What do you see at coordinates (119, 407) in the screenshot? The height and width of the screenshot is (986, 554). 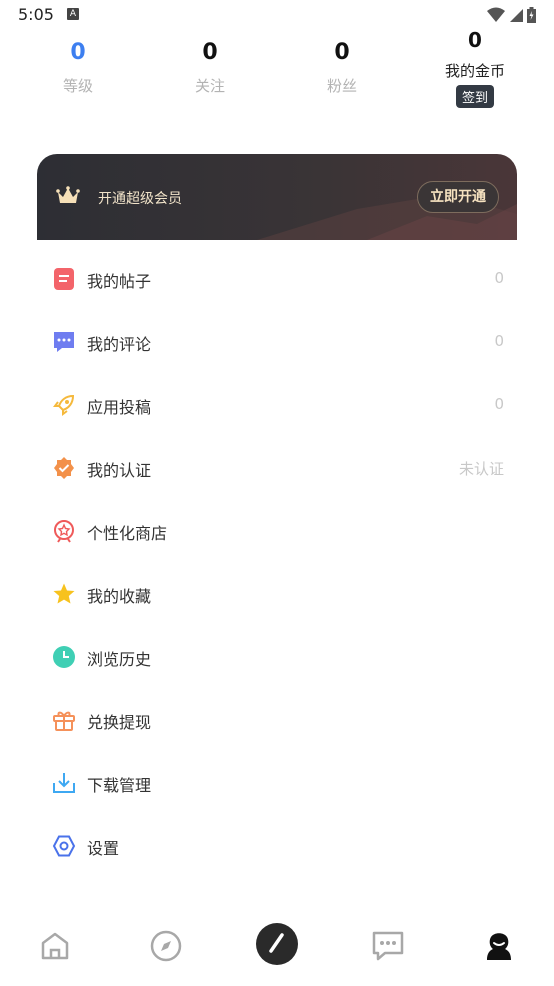 I see `menu-label: 应用投稿` at bounding box center [119, 407].